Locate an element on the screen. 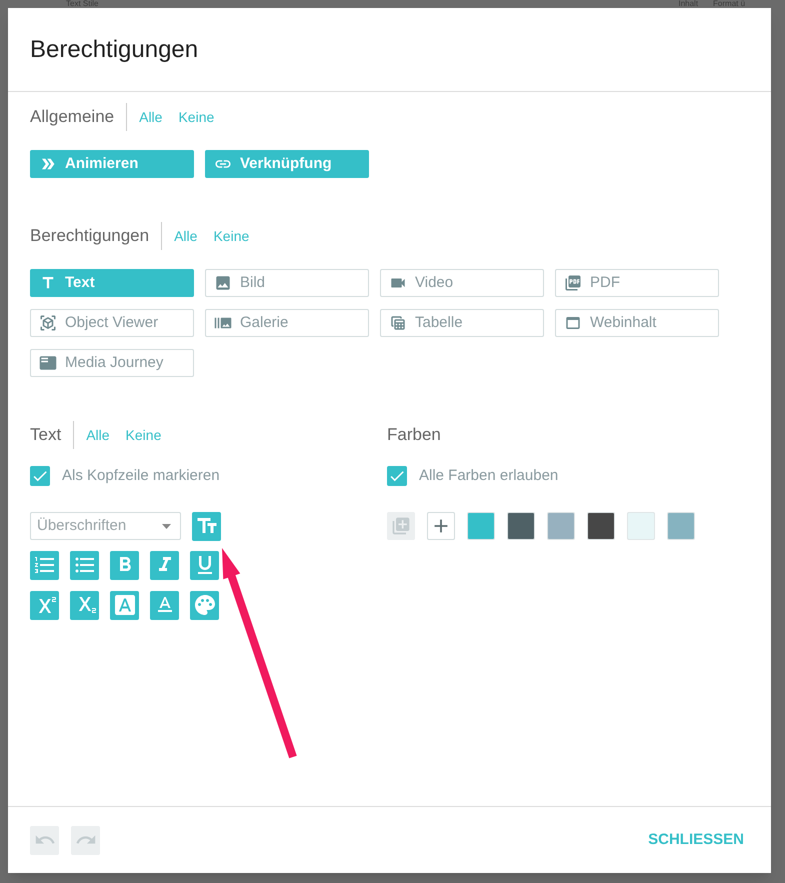  permission-toggle: Video is located at coordinates (462, 283).